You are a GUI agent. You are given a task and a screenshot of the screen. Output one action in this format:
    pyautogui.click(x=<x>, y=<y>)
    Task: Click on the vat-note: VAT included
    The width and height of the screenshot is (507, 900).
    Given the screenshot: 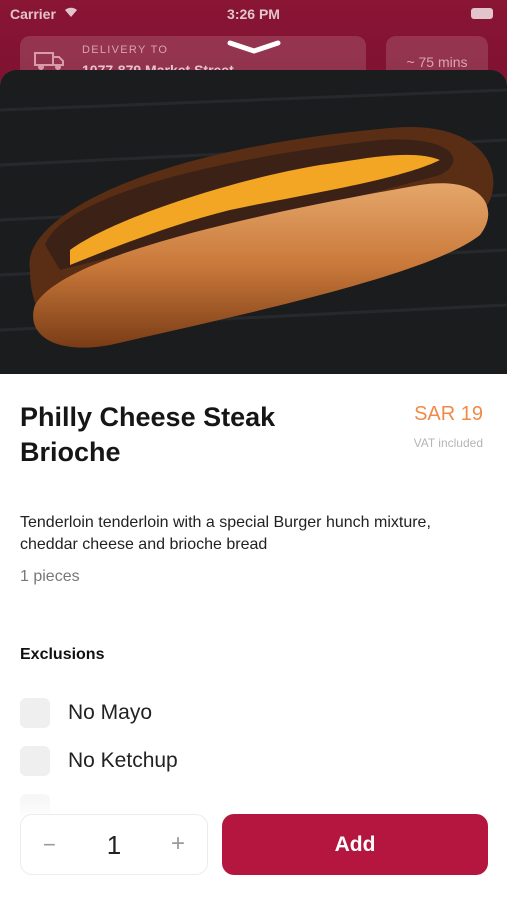 What is the action you would take?
    pyautogui.click(x=448, y=443)
    